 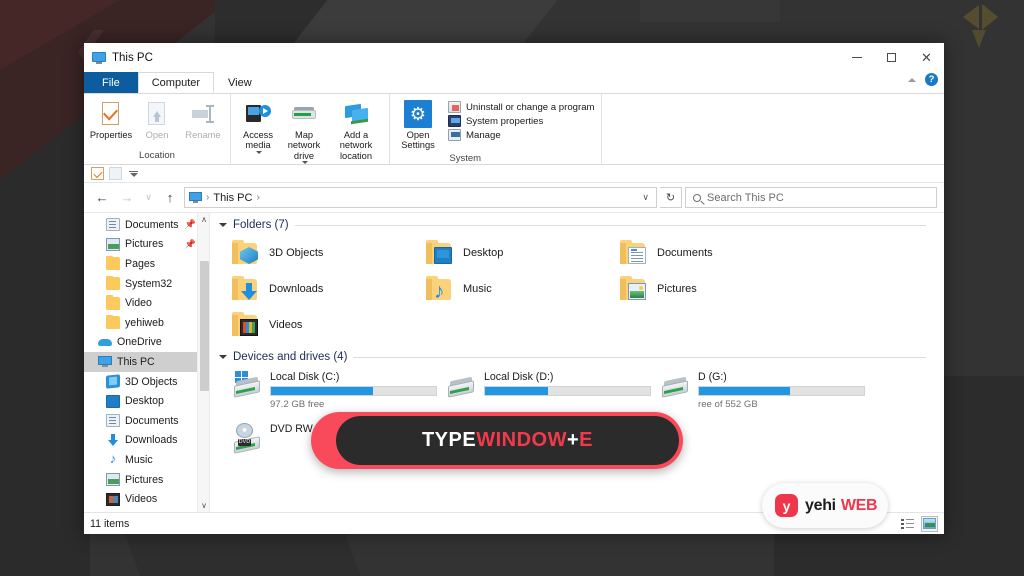 I want to click on folder-item-pictures: Pictures, so click(x=707, y=289).